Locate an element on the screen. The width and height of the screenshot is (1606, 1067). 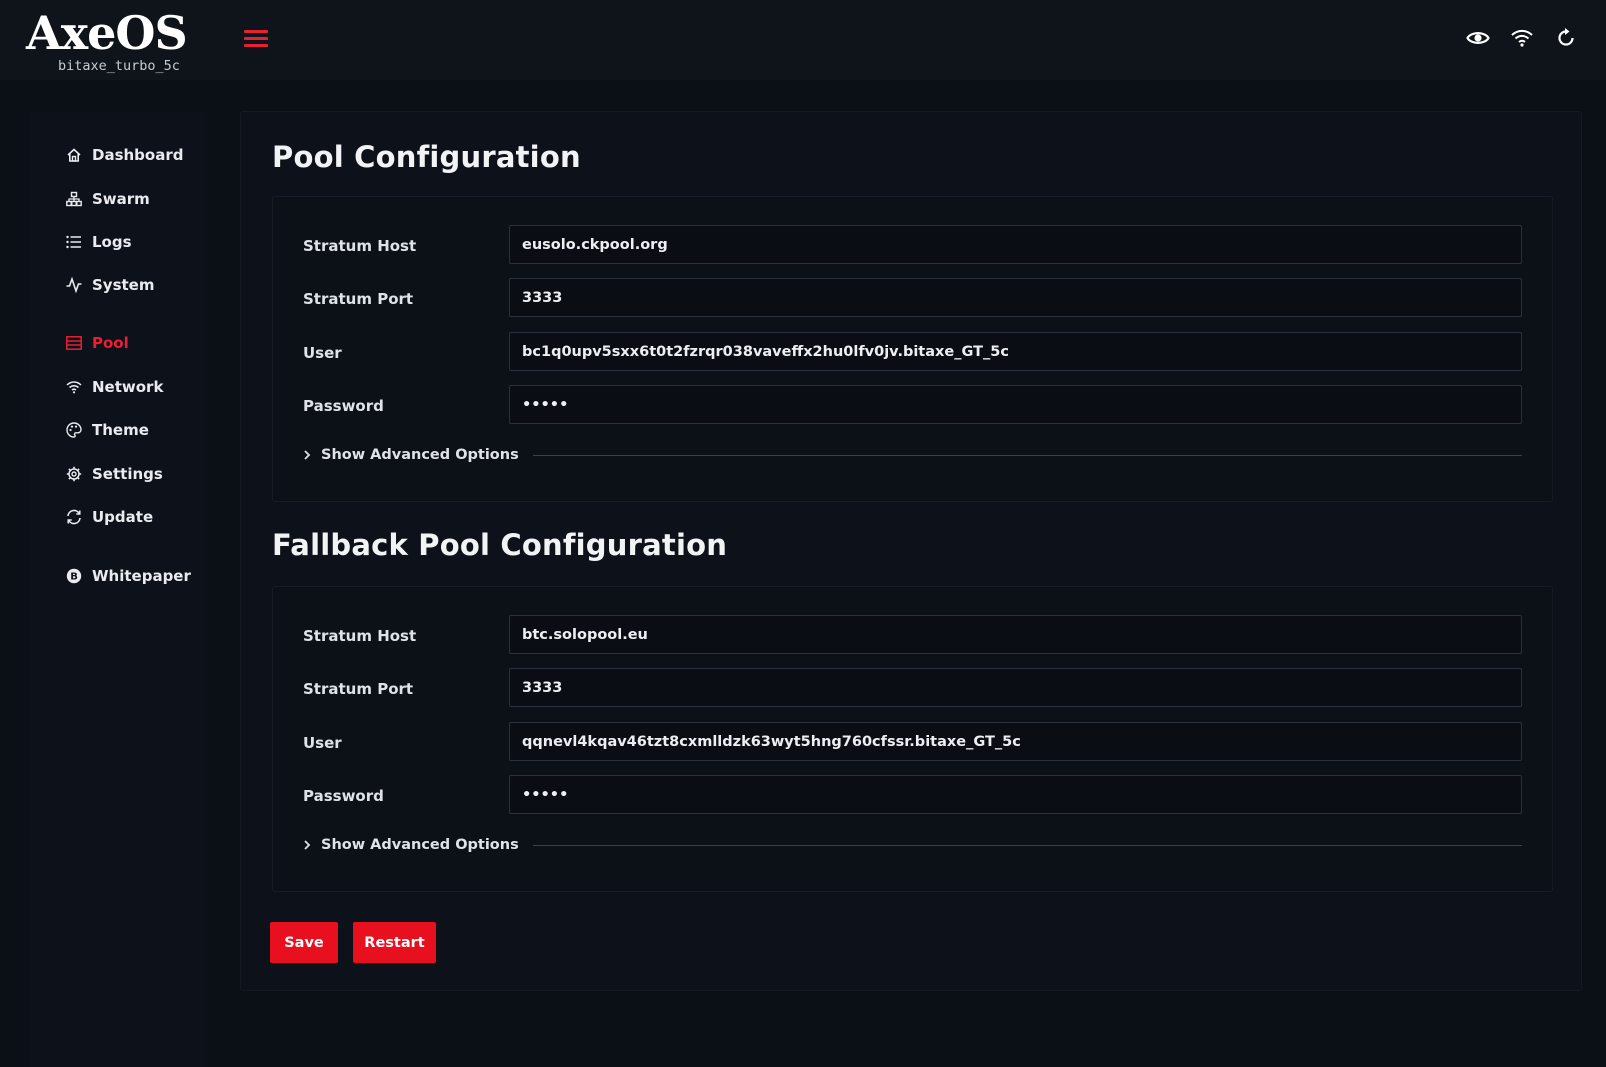
sidebar-item-whitepaper: B Whitepaper is located at coordinates (128, 576).